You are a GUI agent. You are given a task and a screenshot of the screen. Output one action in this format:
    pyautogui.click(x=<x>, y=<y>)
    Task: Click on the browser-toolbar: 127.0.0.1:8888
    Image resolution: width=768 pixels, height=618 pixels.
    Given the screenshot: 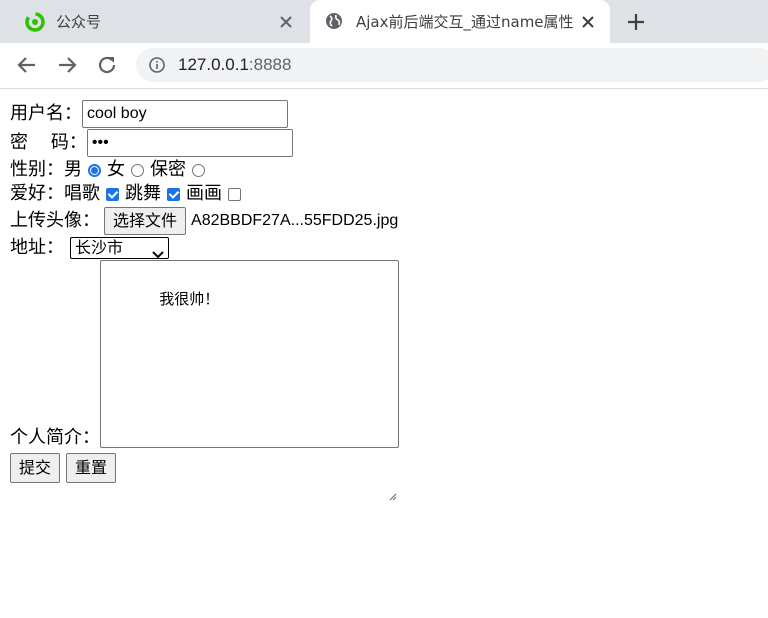 What is the action you would take?
    pyautogui.click(x=384, y=66)
    